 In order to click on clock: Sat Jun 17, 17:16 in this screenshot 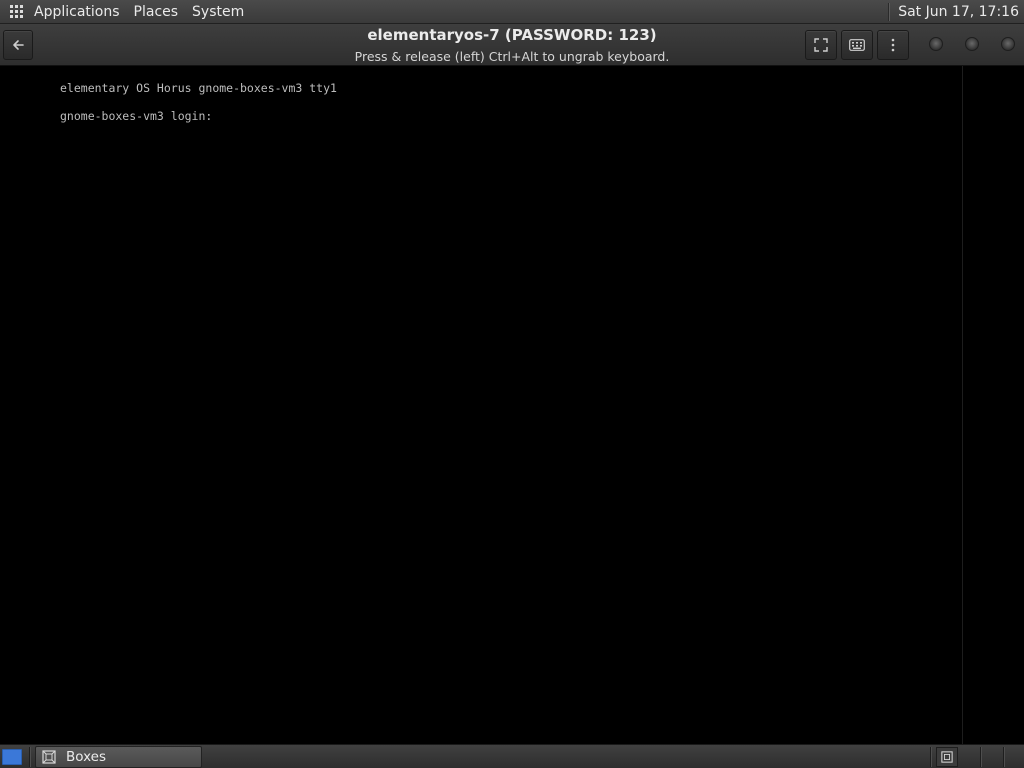, I will do `click(958, 12)`.